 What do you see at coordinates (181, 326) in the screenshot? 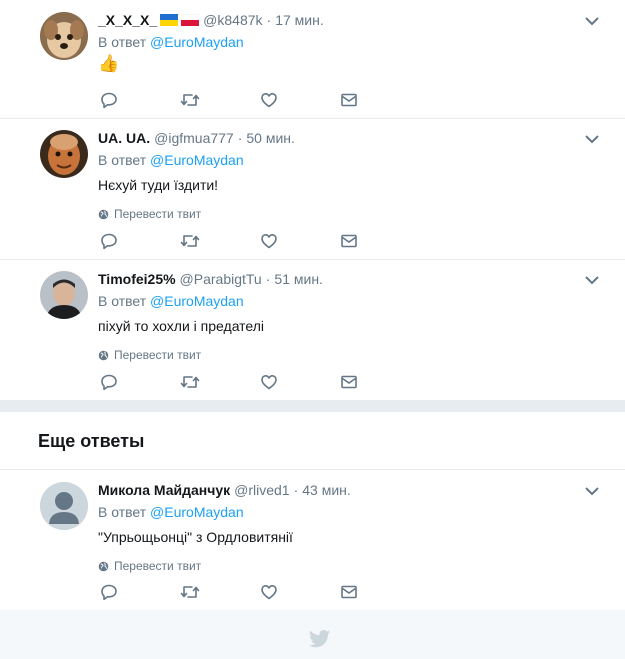
I see `tweet-text: піхуй то хохли і предателі` at bounding box center [181, 326].